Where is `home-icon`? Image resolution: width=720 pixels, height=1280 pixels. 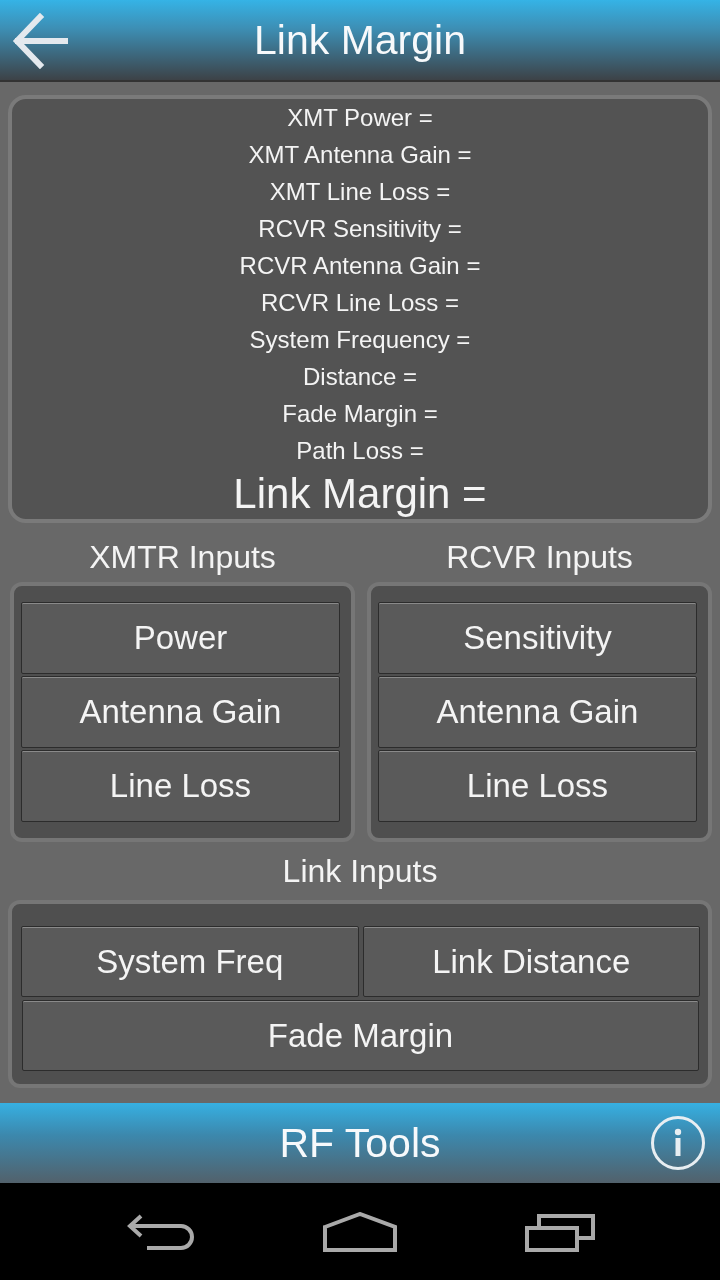 home-icon is located at coordinates (360, 1231).